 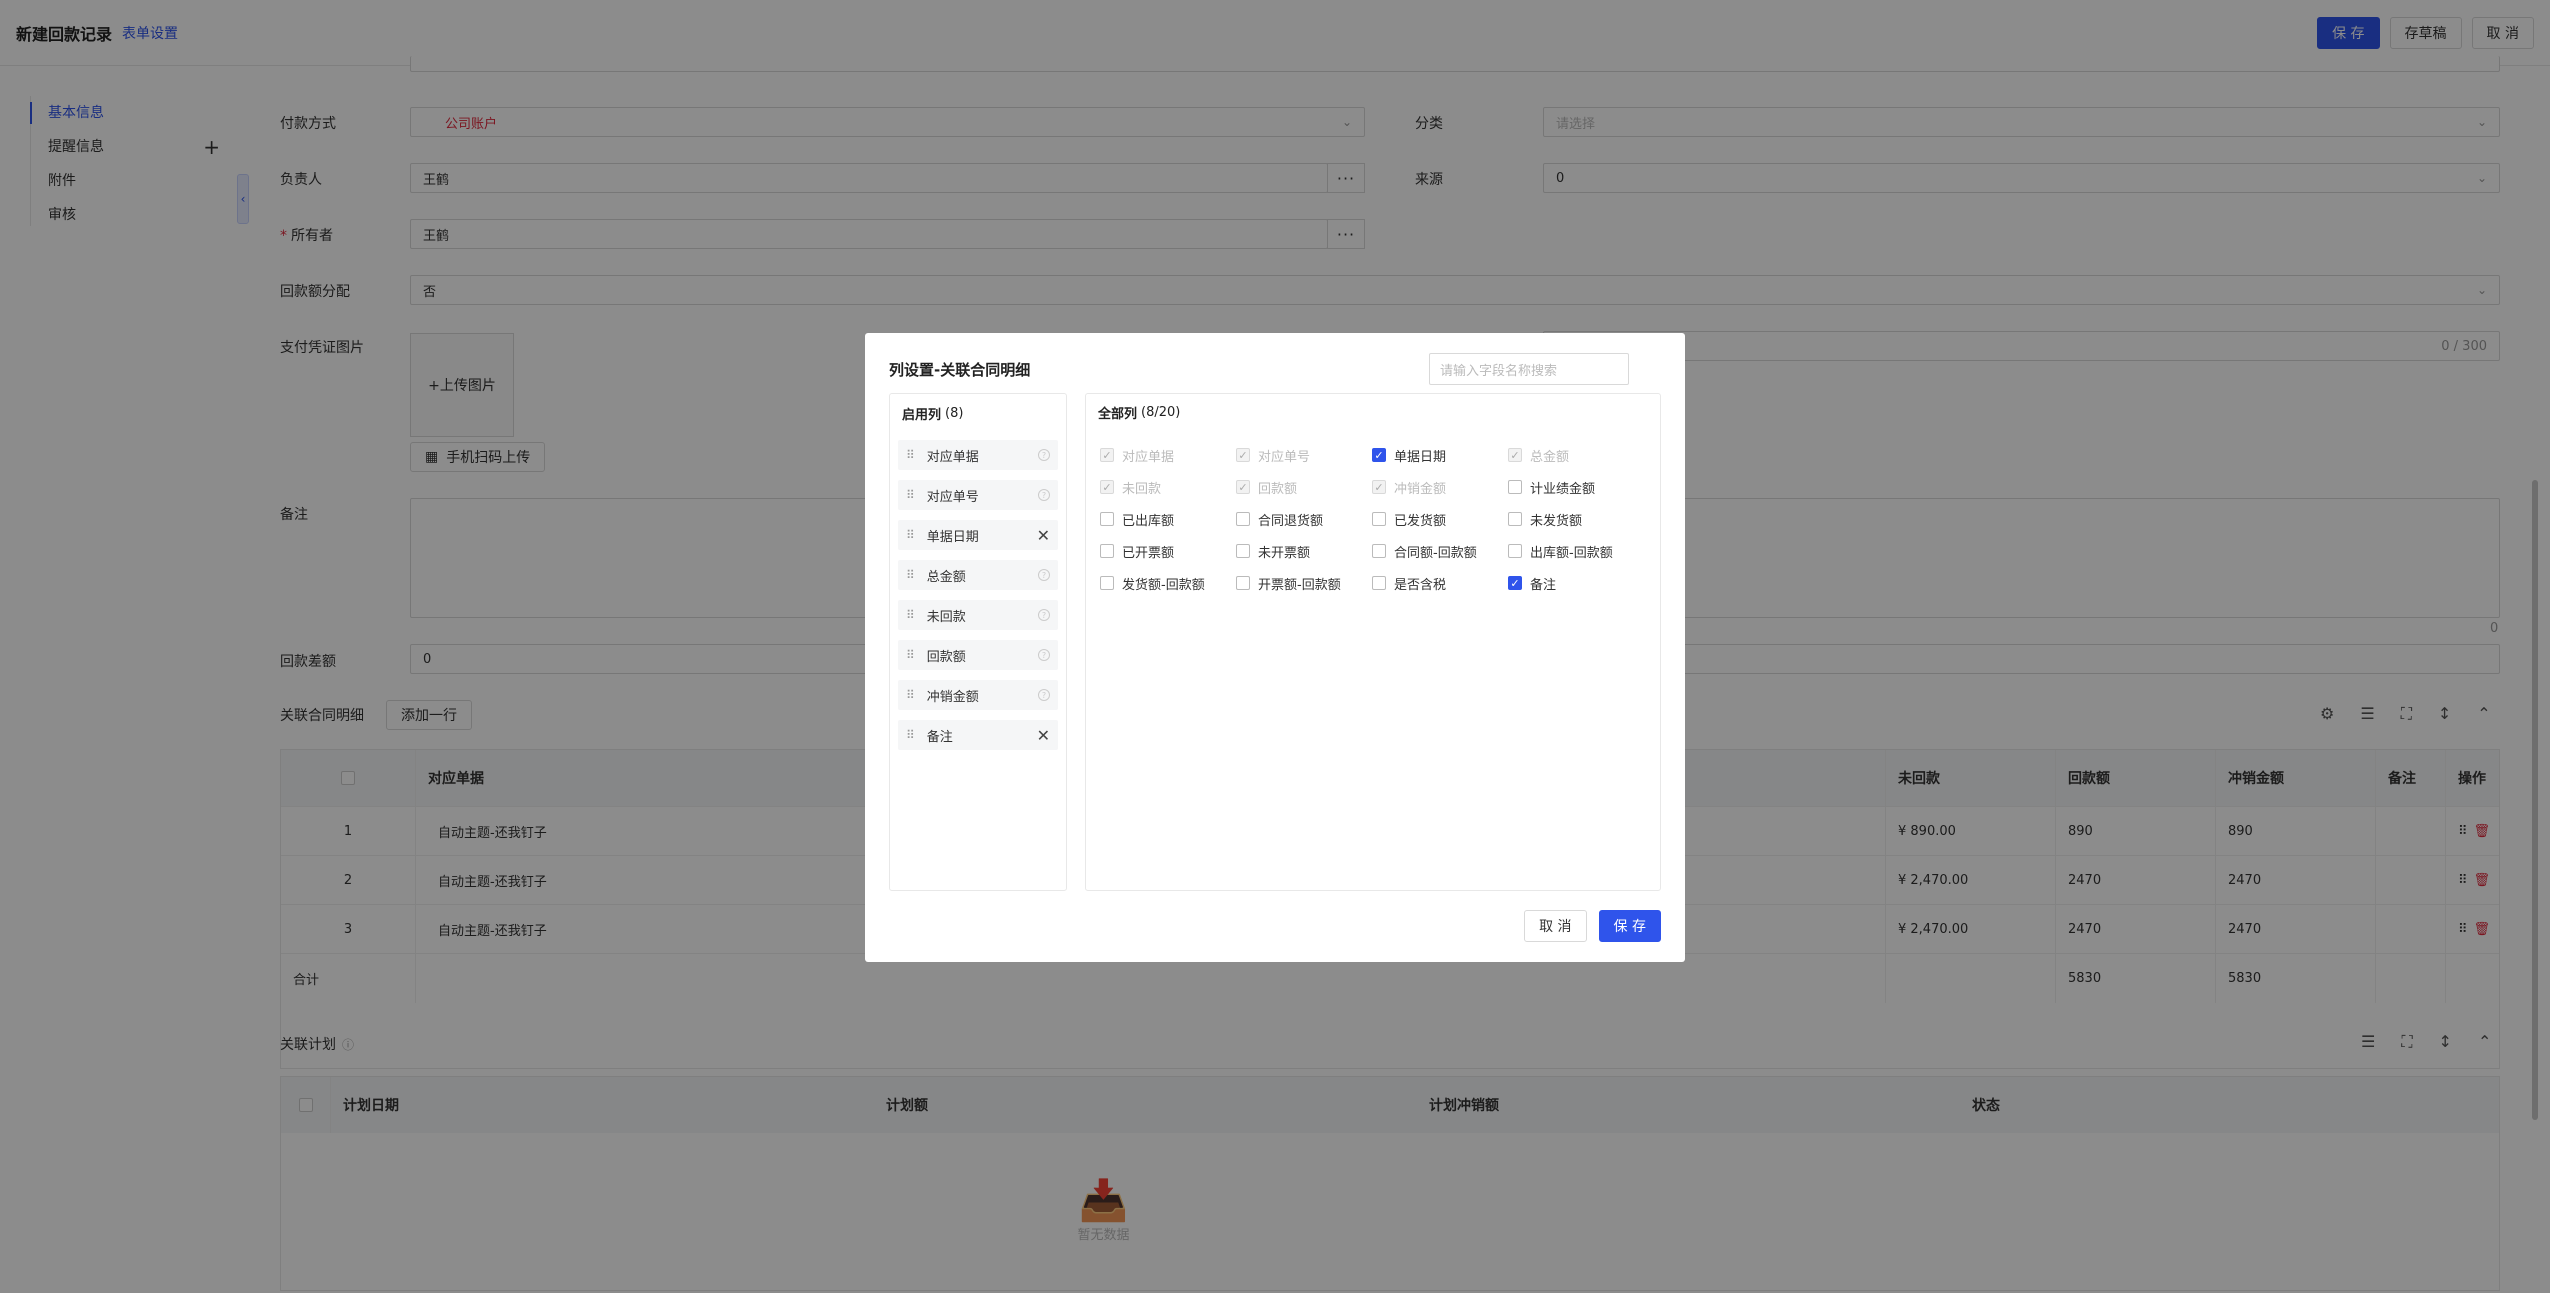 I want to click on enabled-item: ⠿ 单据日期 ✕, so click(x=978, y=535).